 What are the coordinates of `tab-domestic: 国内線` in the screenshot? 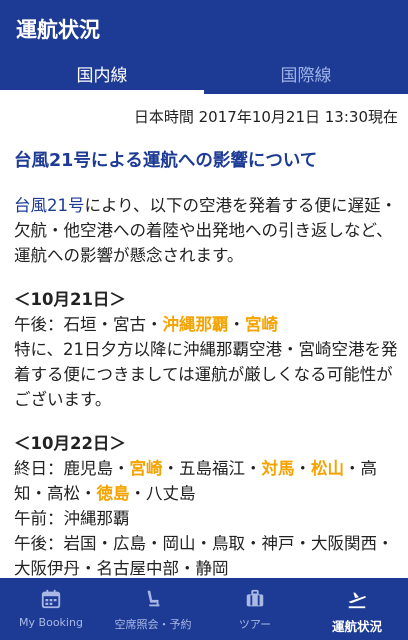 It's located at (102, 77).